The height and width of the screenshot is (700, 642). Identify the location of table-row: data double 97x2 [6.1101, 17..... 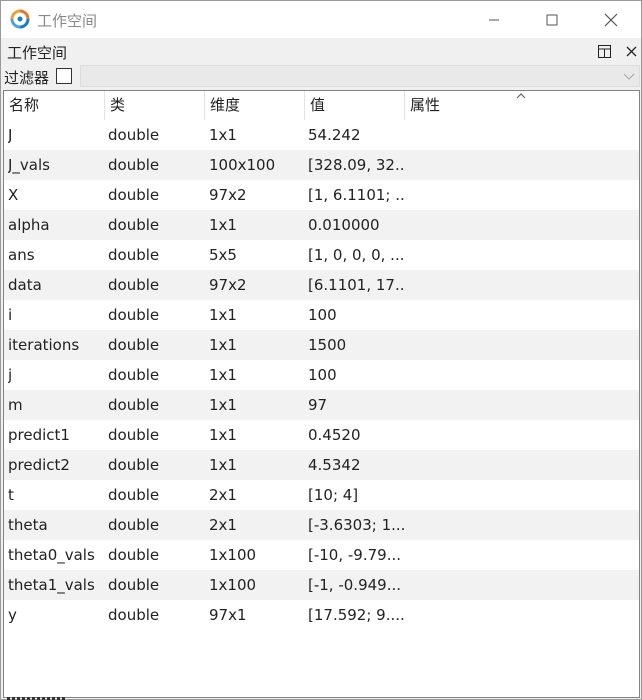
(321, 285).